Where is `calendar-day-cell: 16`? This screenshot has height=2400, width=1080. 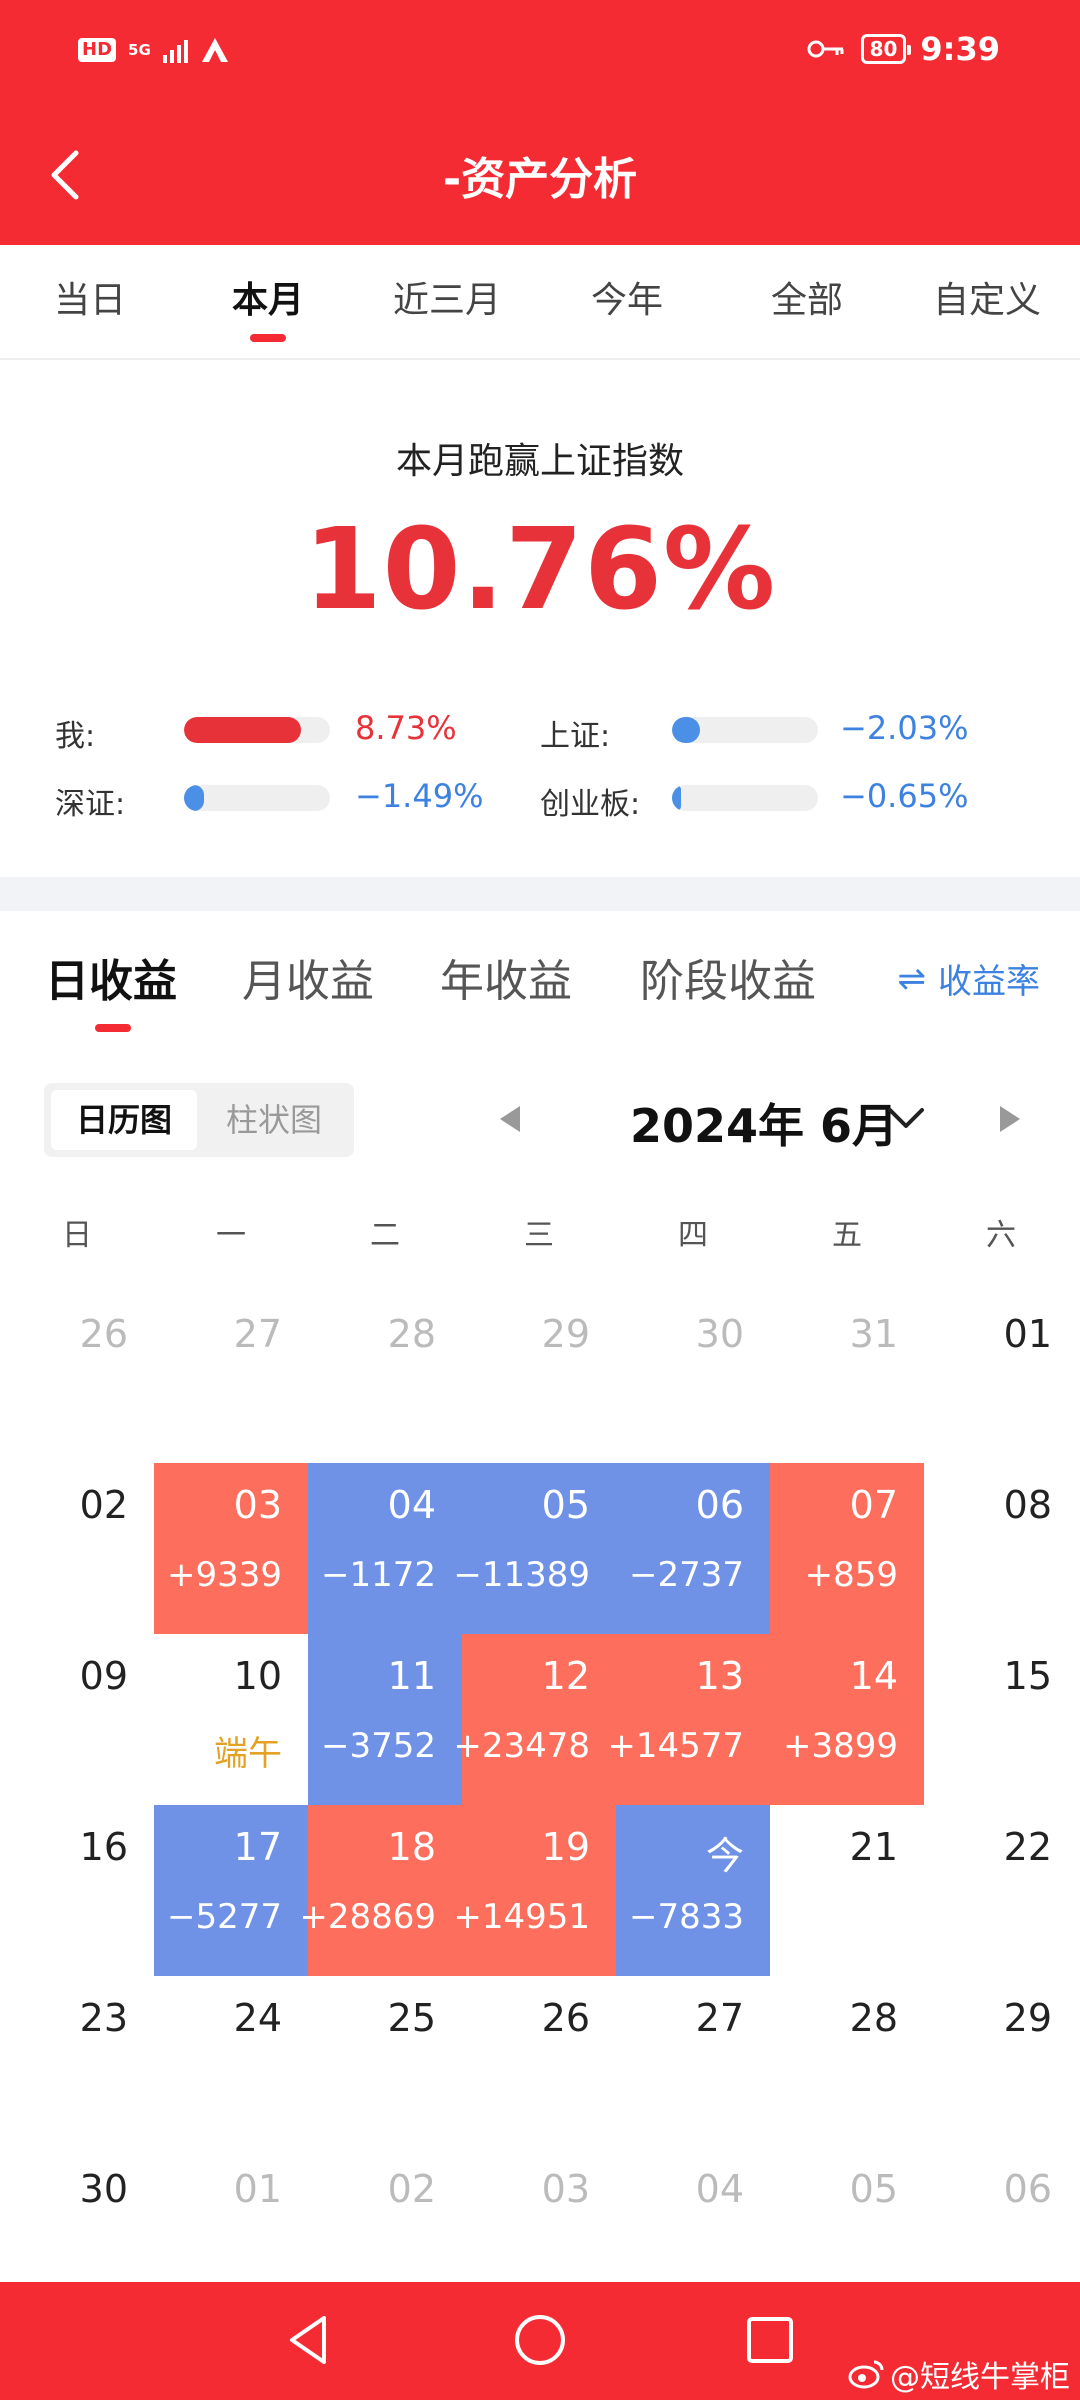 calendar-day-cell: 16 is located at coordinates (77, 1890).